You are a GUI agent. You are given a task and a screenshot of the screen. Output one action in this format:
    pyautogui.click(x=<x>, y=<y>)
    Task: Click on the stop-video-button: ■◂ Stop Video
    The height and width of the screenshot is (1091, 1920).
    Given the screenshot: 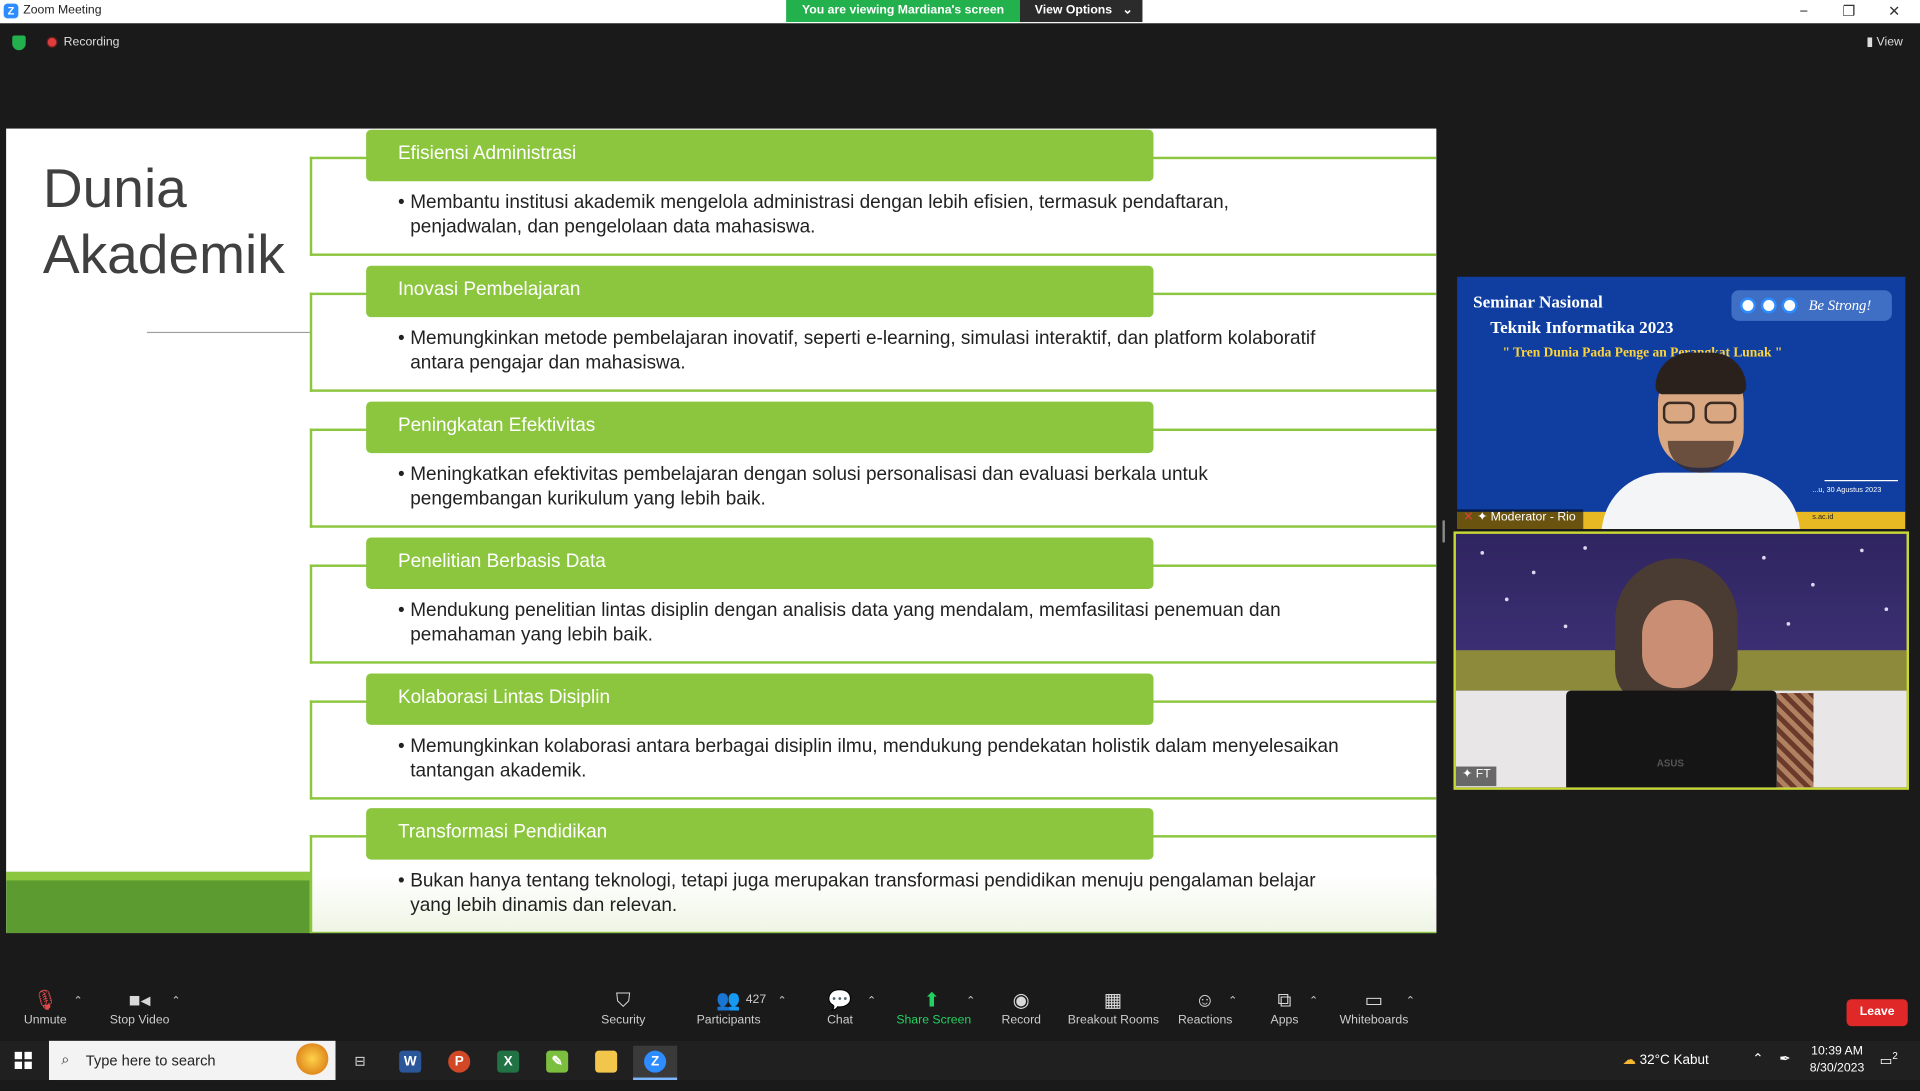 What is the action you would take?
    pyautogui.click(x=140, y=1008)
    